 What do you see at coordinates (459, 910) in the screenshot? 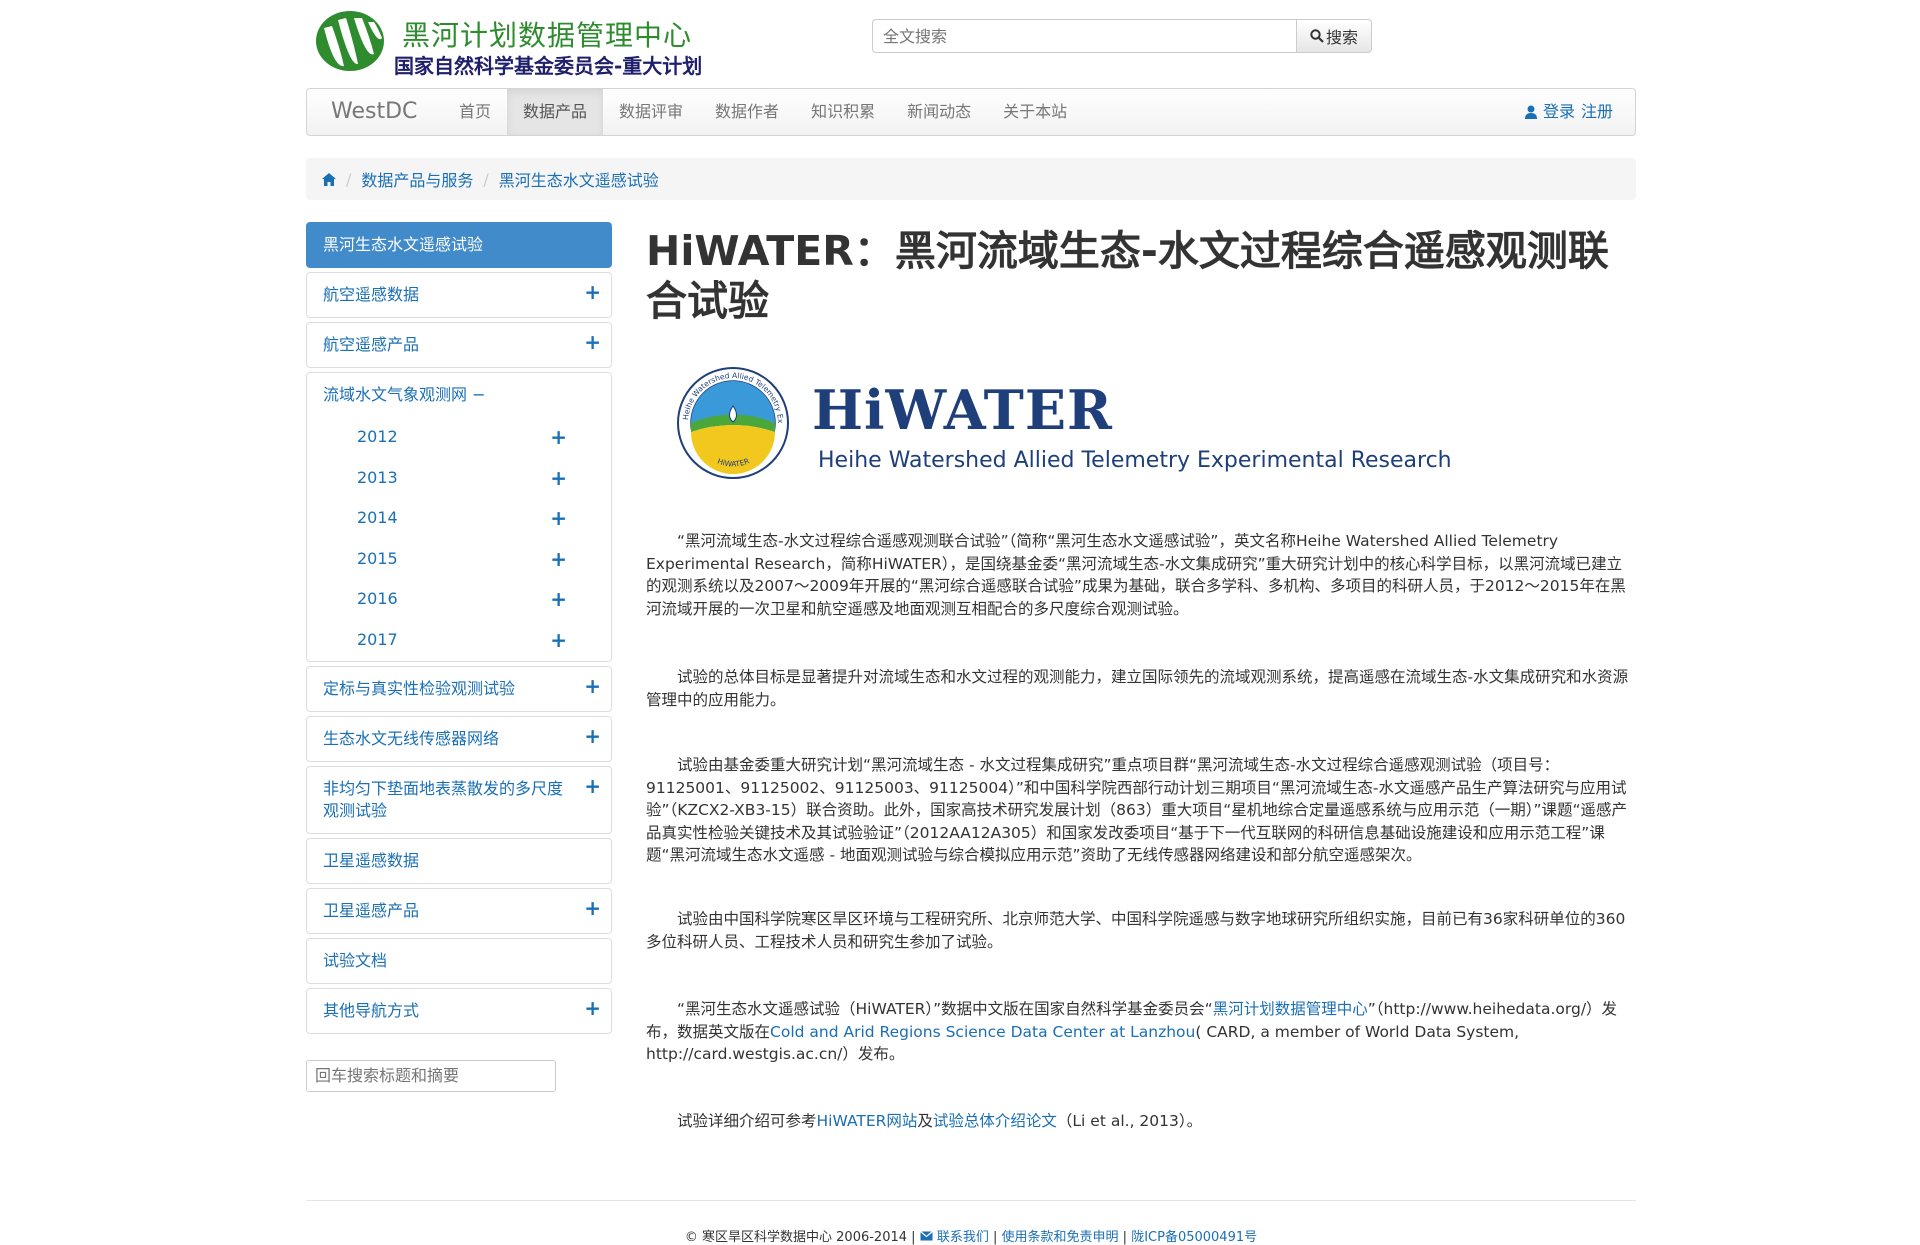
I see `sidebar-item-satellite-products: 卫星遥感产品 +` at bounding box center [459, 910].